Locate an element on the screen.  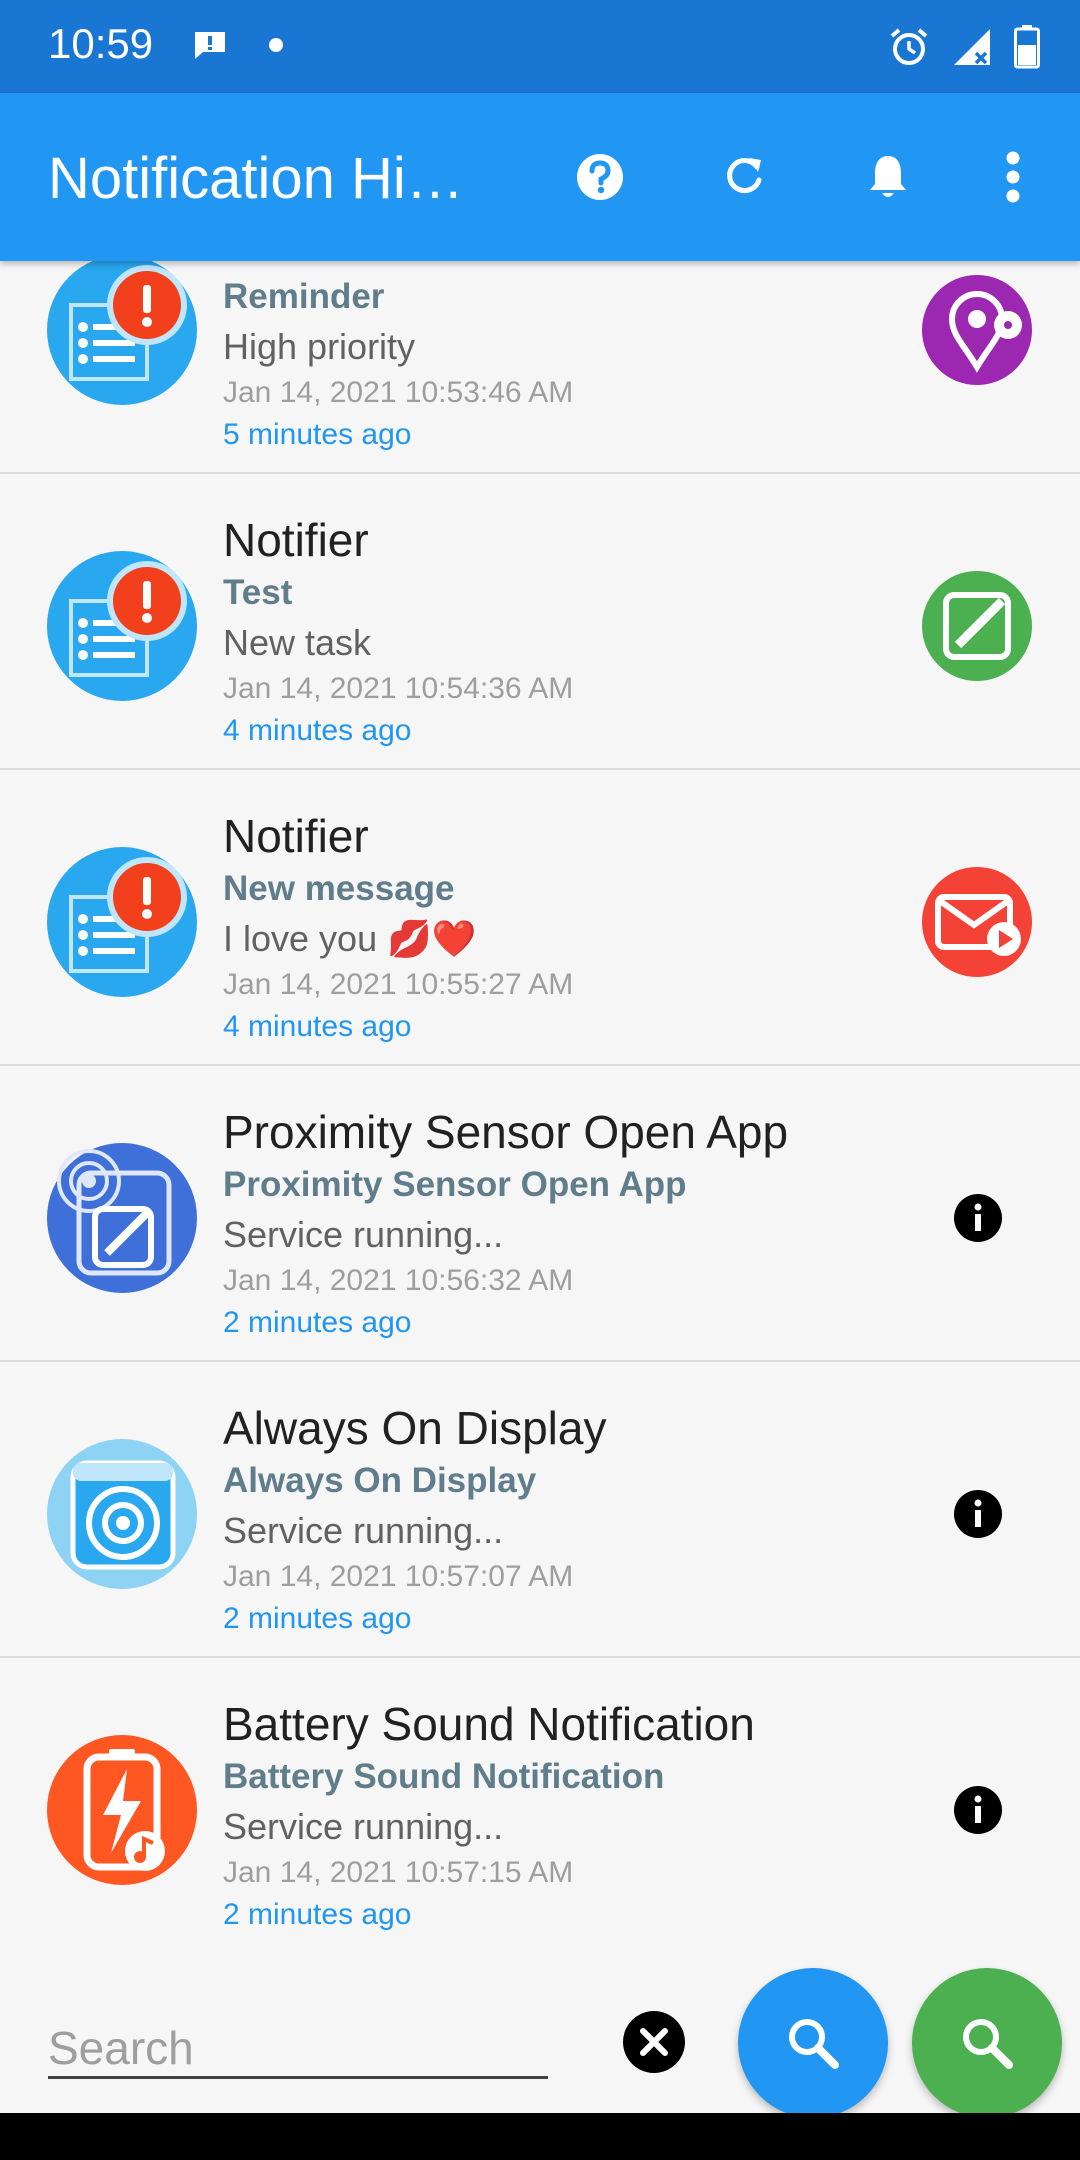
message-notification-icon is located at coordinates (210, 45).